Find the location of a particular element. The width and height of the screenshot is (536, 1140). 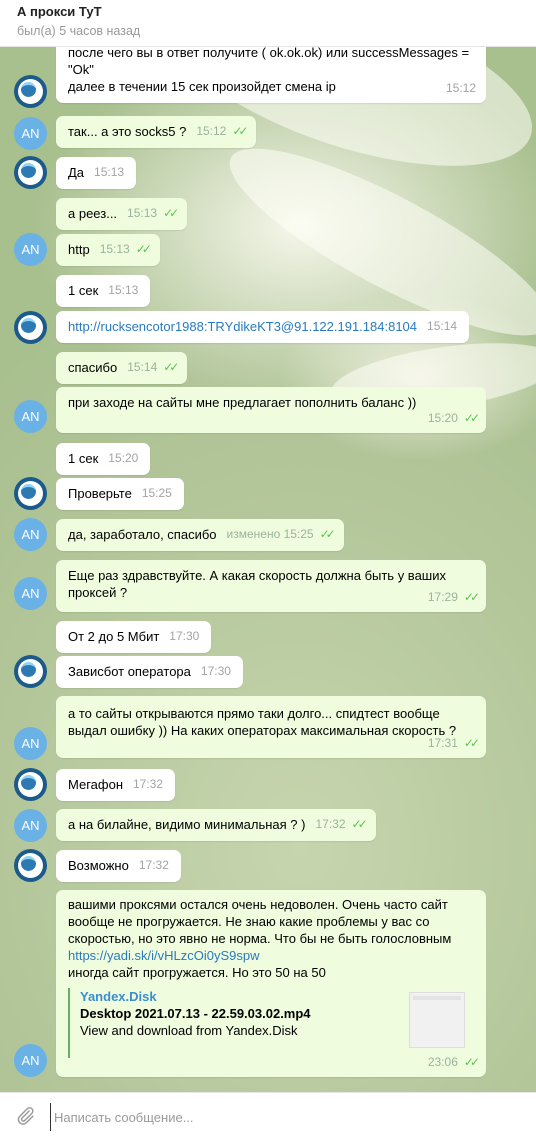

message-bubble: так... а это socks5 ? 15:12 ✓✓ is located at coordinates (156, 132).